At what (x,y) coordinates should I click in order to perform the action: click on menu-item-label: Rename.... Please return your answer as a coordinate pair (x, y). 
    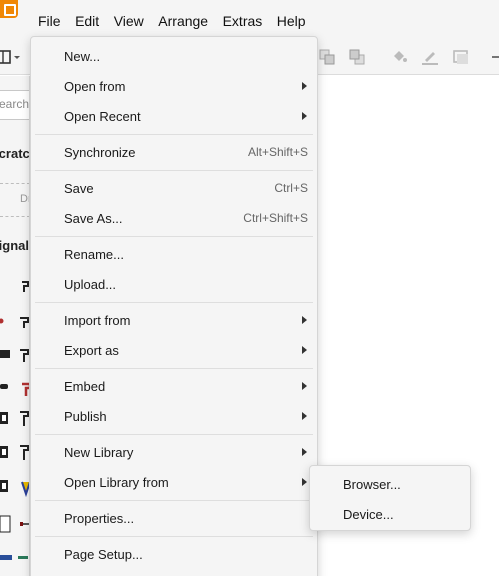
    Looking at the image, I should click on (94, 254).